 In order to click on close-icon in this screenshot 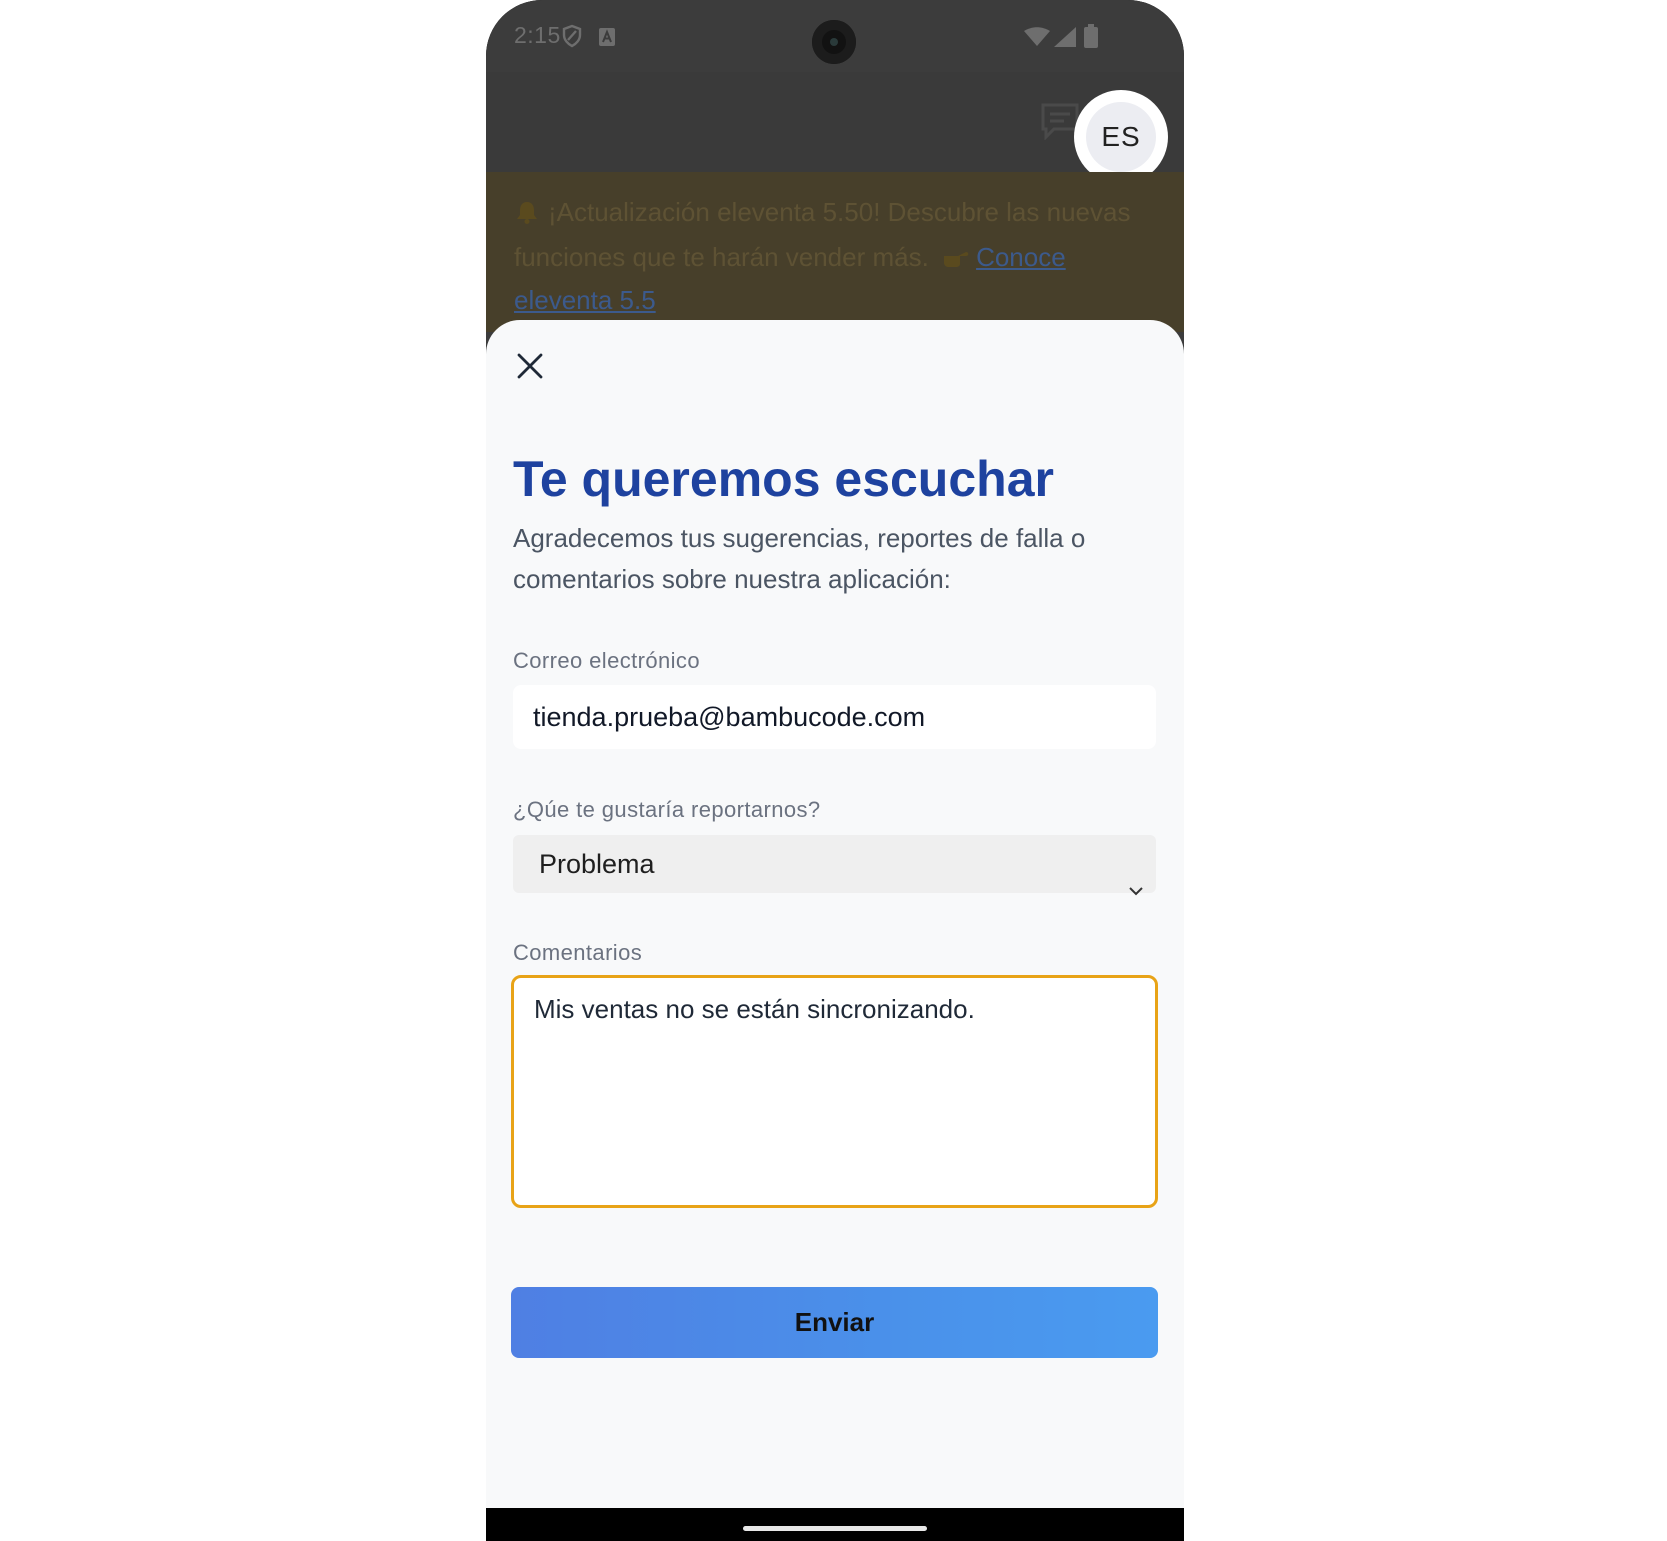, I will do `click(530, 368)`.